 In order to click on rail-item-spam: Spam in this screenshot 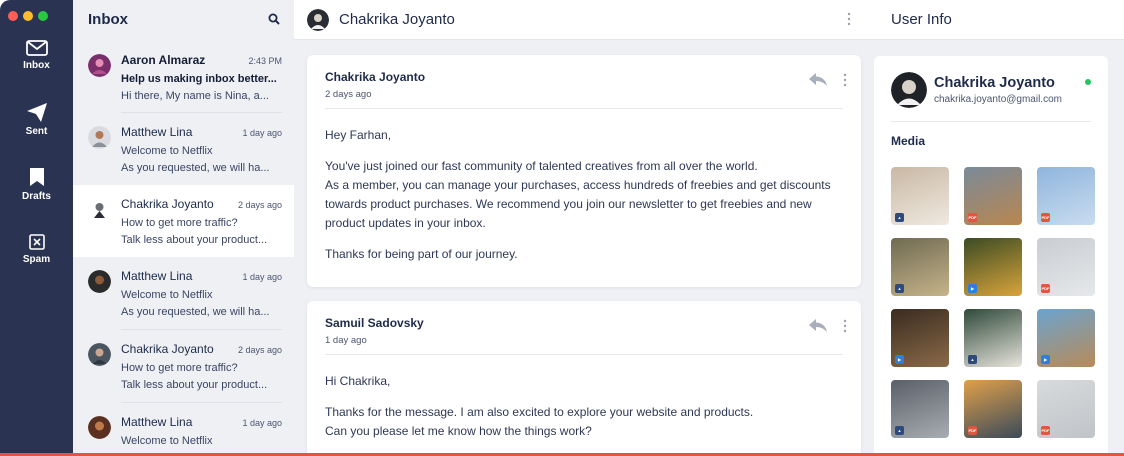, I will do `click(36, 249)`.